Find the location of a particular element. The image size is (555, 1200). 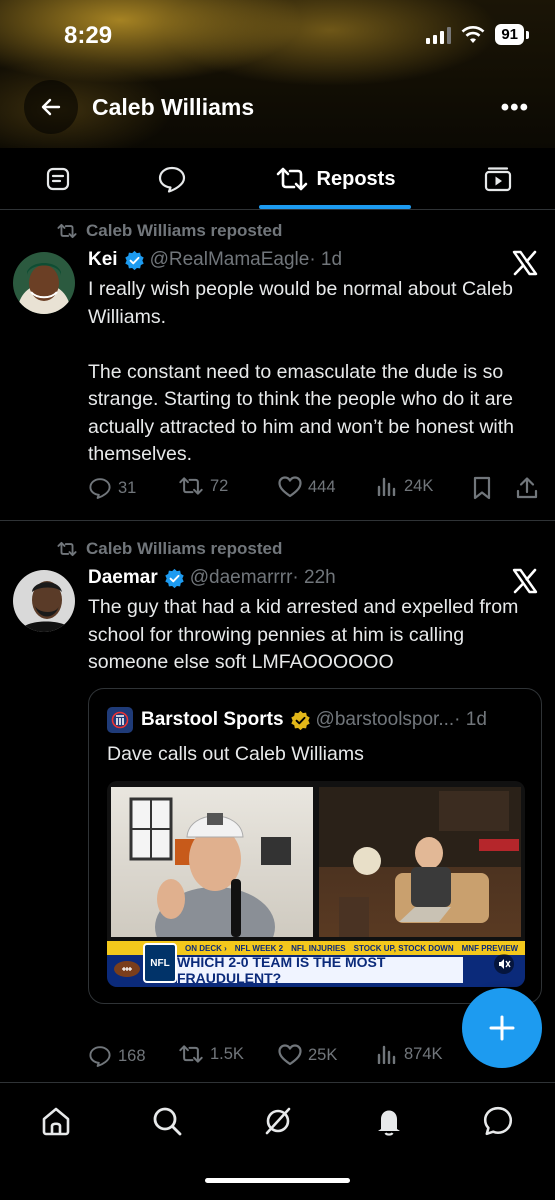

profile-name-title: Caleb Williams is located at coordinates (173, 107).